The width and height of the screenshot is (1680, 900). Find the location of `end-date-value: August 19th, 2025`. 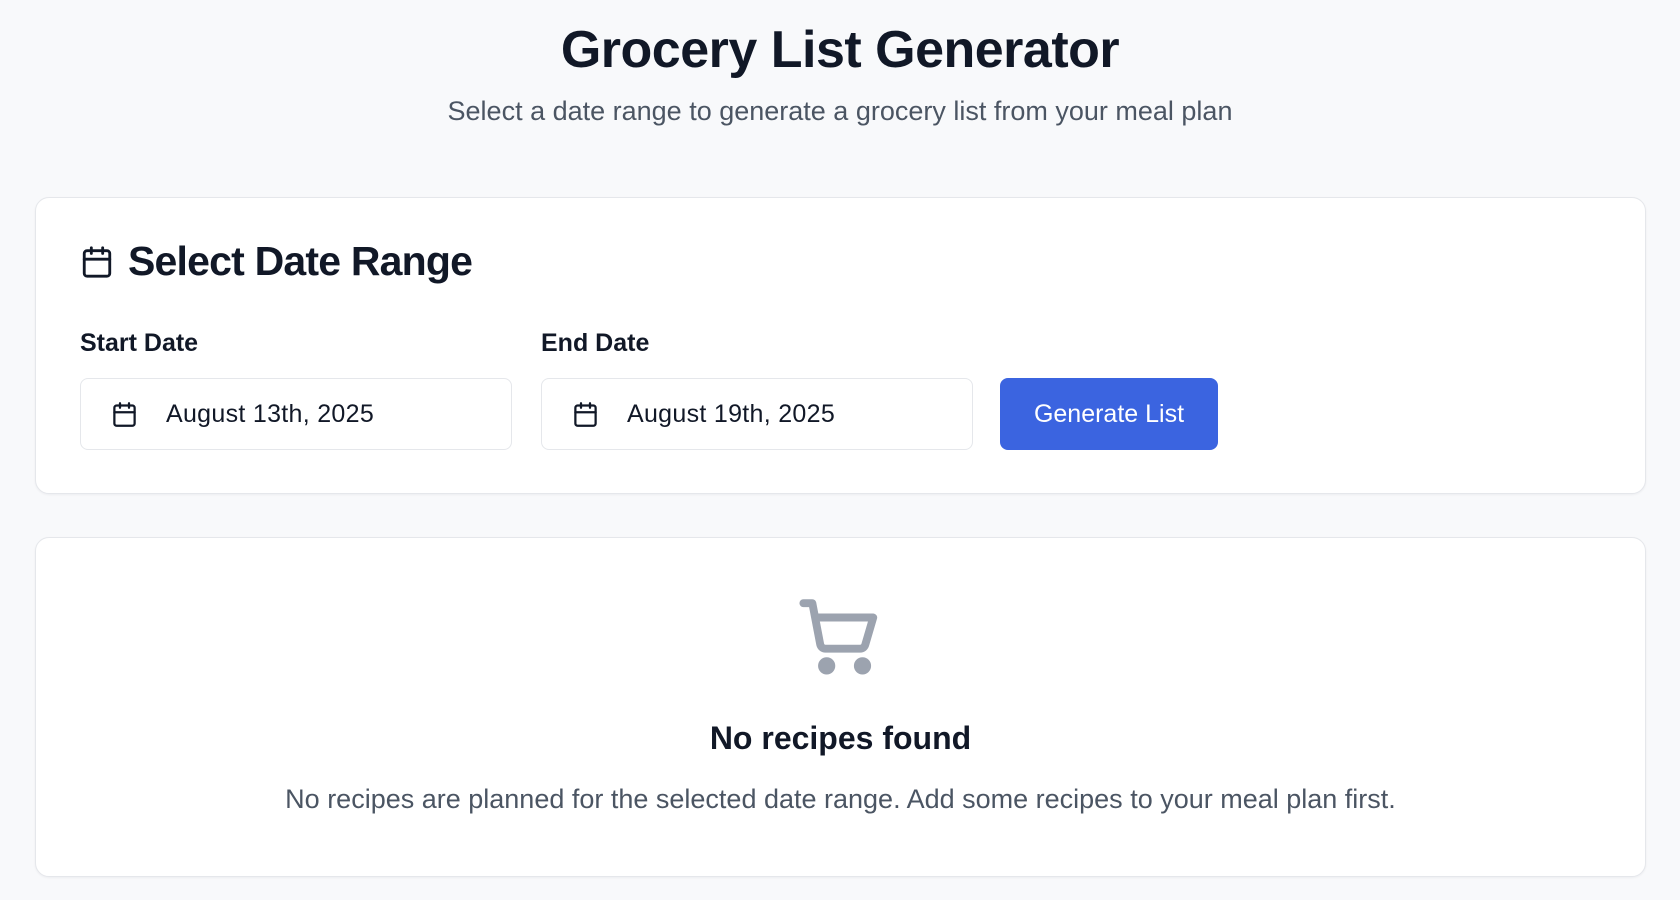

end-date-value: August 19th, 2025 is located at coordinates (731, 413).